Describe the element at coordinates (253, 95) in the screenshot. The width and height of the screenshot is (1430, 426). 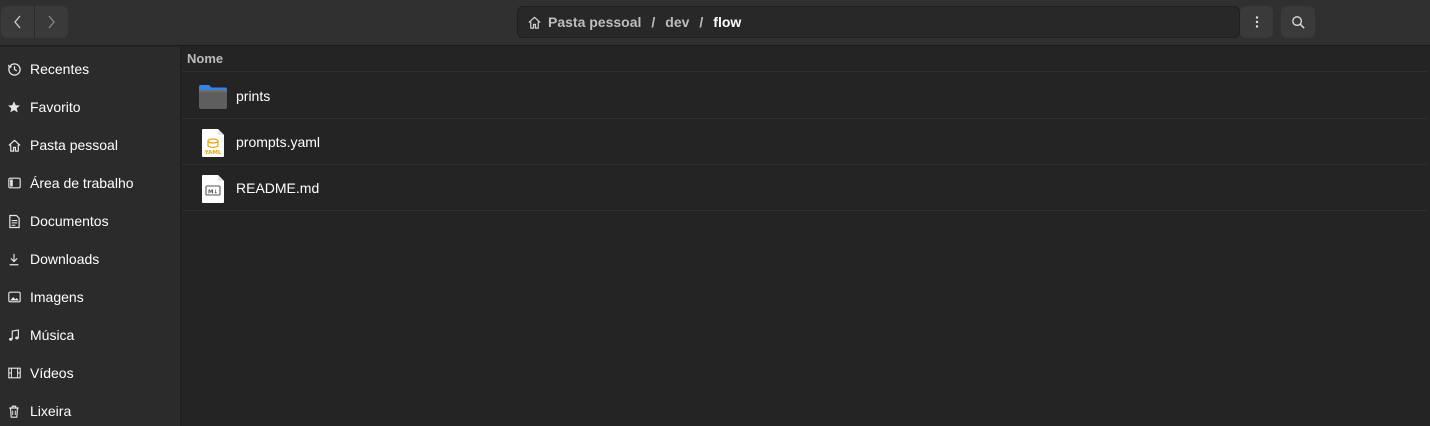
I see `file-name: prints` at that location.